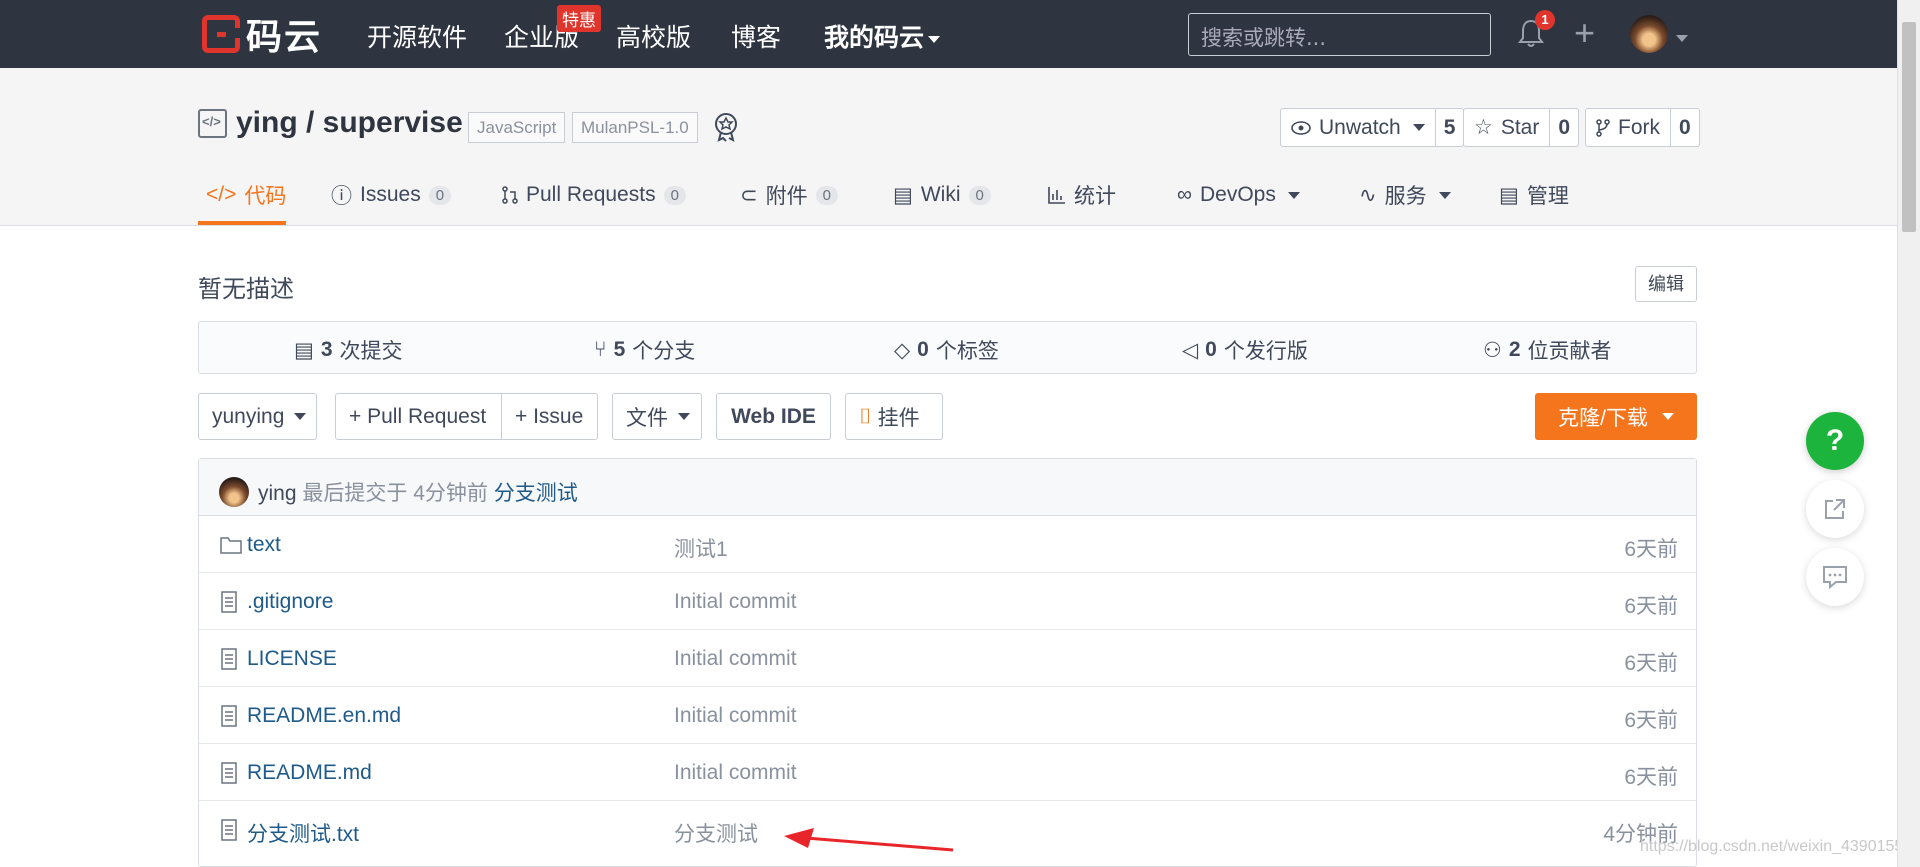  I want to click on branch-select: yunying, so click(257, 416).